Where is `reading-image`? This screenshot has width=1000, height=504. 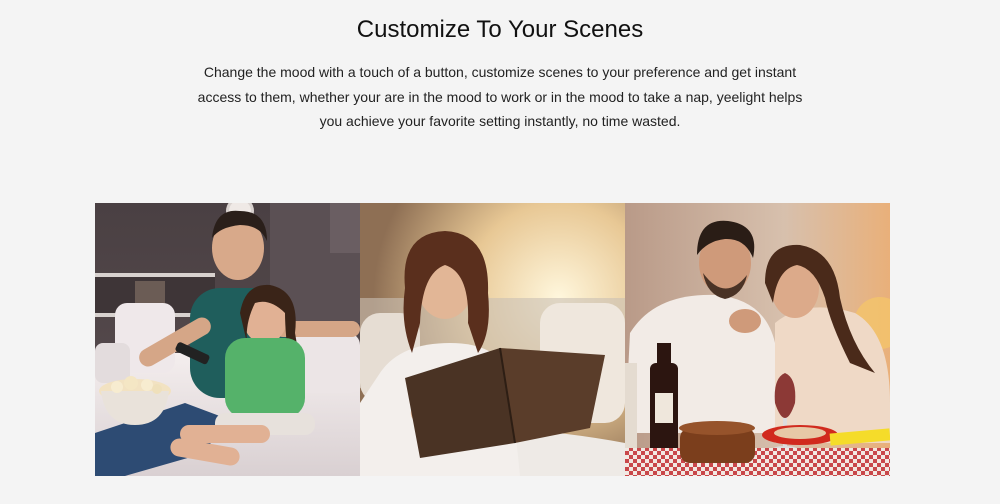
reading-image is located at coordinates (492, 339).